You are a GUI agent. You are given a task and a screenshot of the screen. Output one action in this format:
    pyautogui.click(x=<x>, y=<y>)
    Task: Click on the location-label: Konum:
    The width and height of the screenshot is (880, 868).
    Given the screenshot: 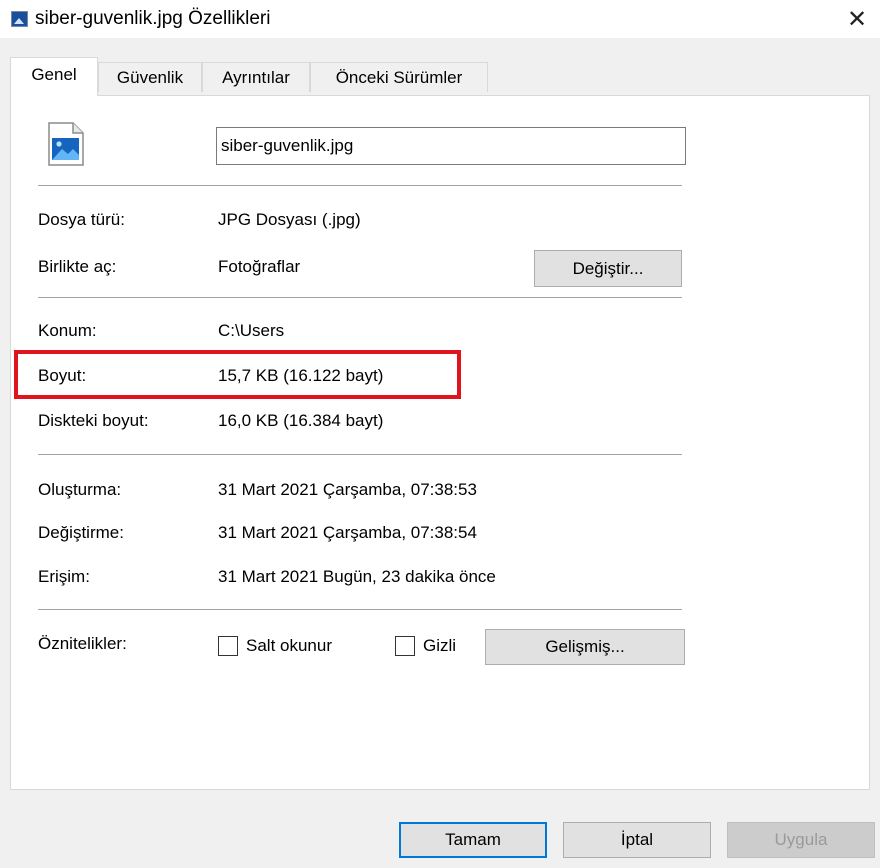 What is the action you would take?
    pyautogui.click(x=67, y=330)
    